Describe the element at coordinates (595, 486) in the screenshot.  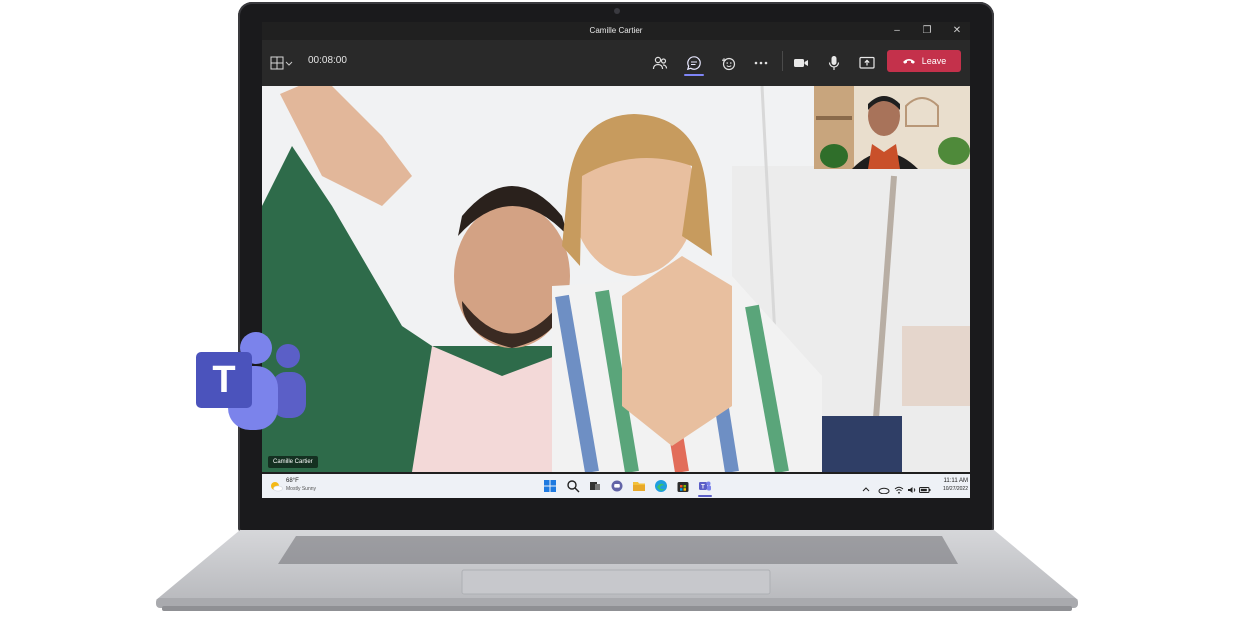
I see `task-view-icon` at that location.